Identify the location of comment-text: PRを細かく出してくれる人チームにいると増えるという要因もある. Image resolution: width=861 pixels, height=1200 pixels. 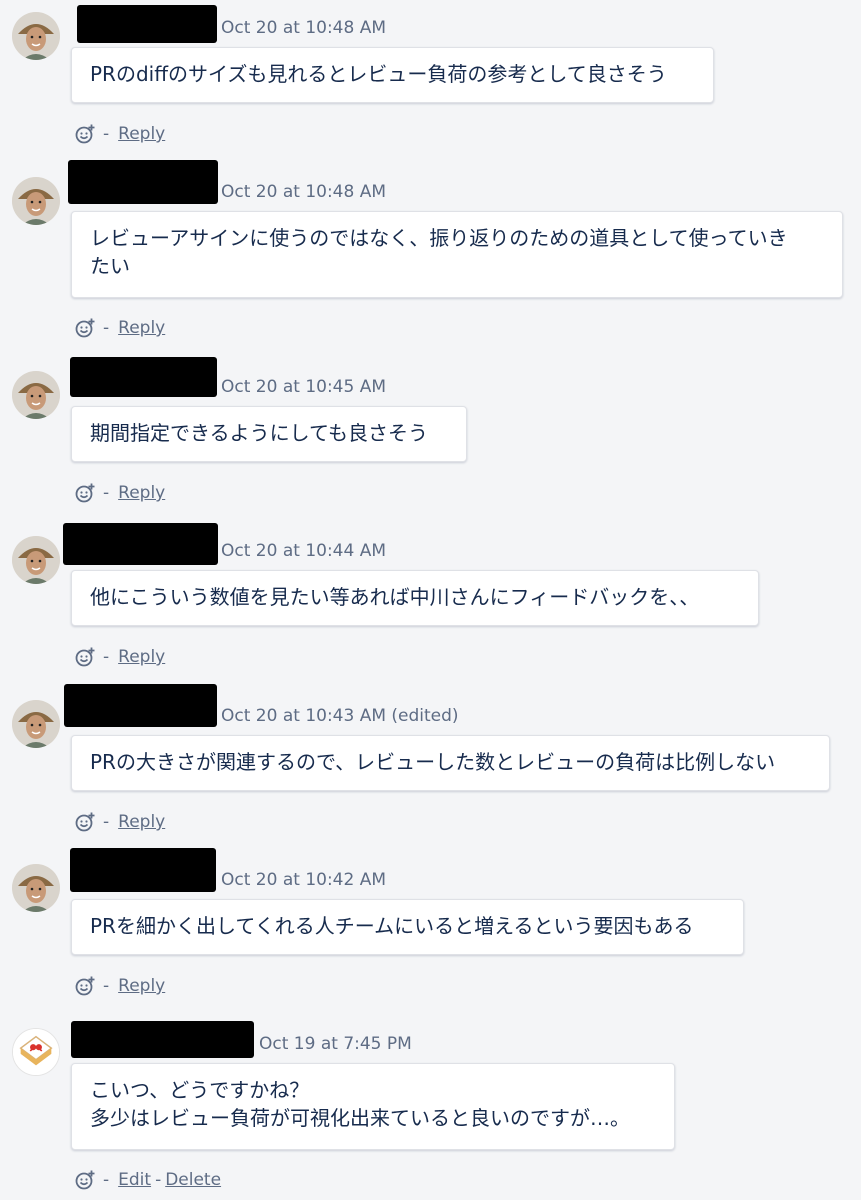
(392, 926).